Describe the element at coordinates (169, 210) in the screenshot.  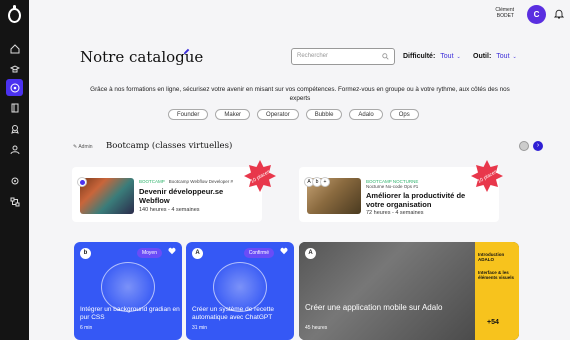
I see `course-meta: 140 heures - 4 semaines` at that location.